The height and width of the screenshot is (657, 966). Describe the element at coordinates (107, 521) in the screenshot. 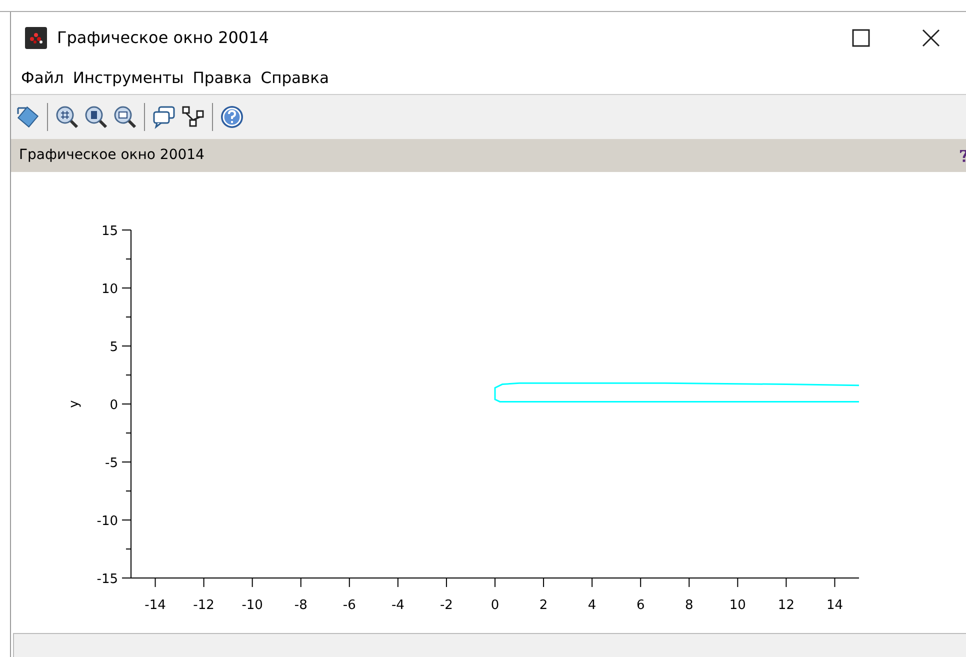

I see `y-tick-label: -10` at that location.